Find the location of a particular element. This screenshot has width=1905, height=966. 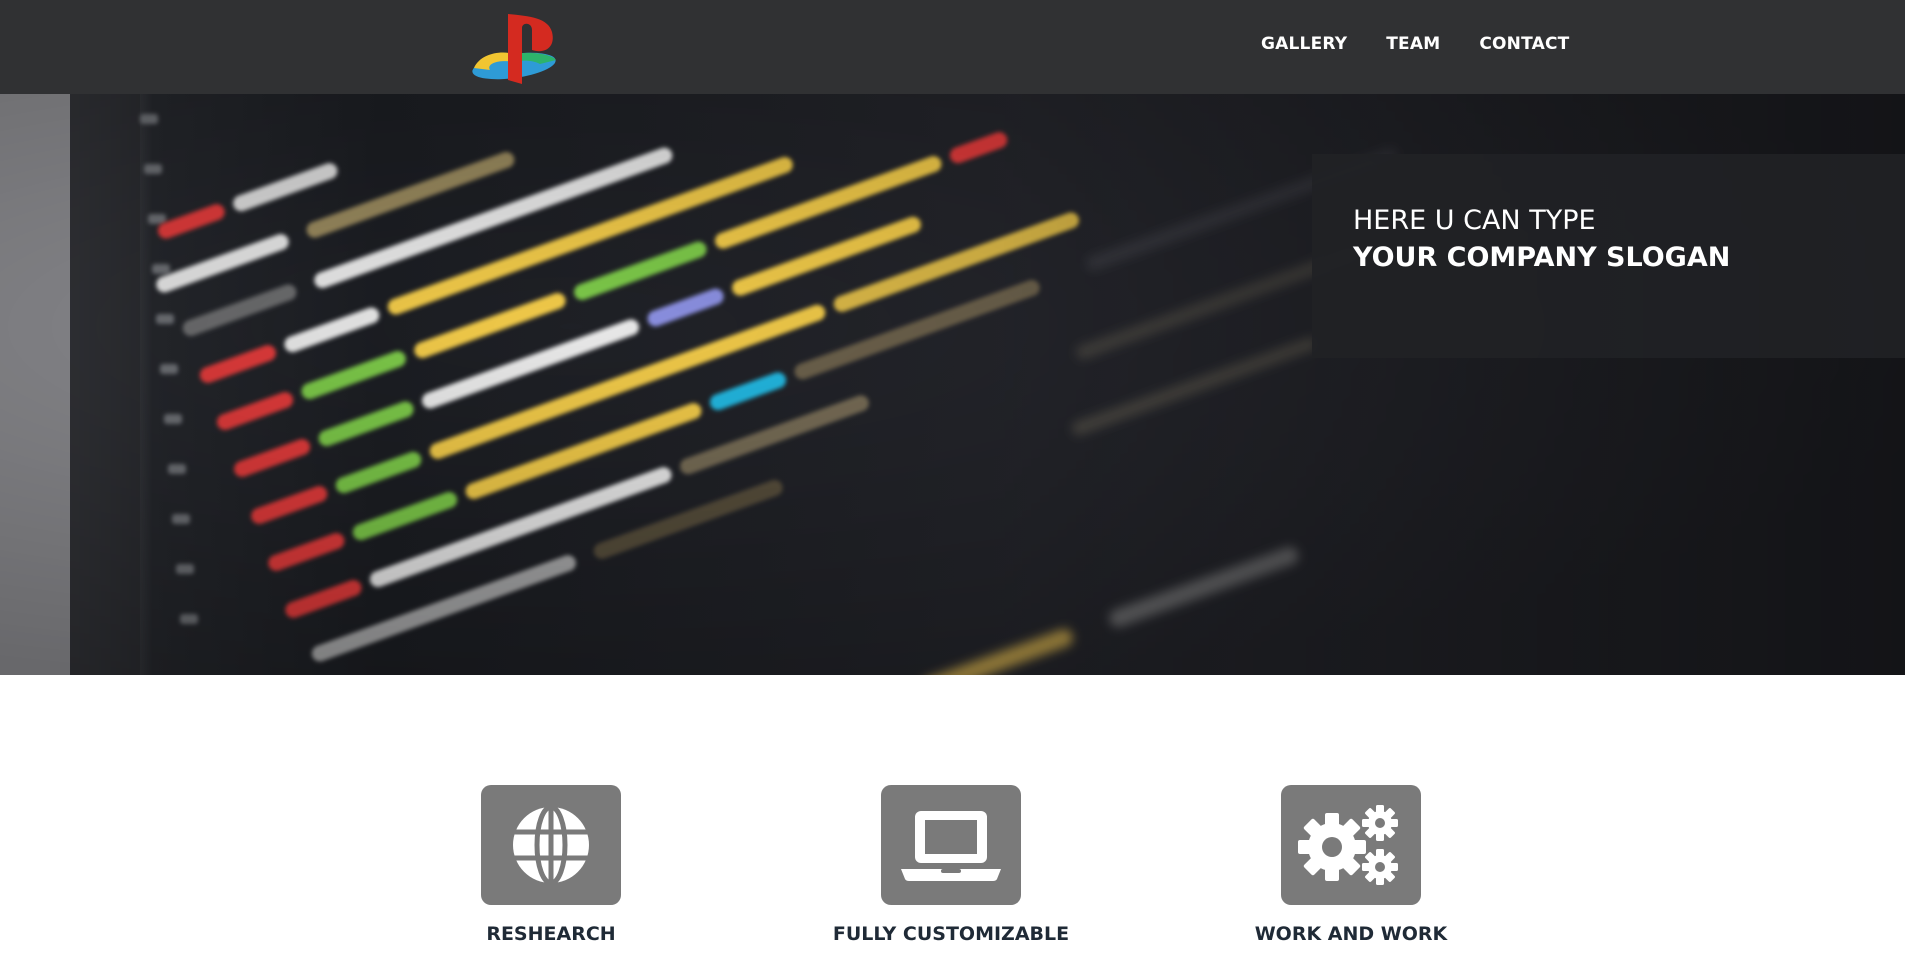

feature-customizable: FULLY CUSTOMIZABLE is located at coordinates (951, 875).